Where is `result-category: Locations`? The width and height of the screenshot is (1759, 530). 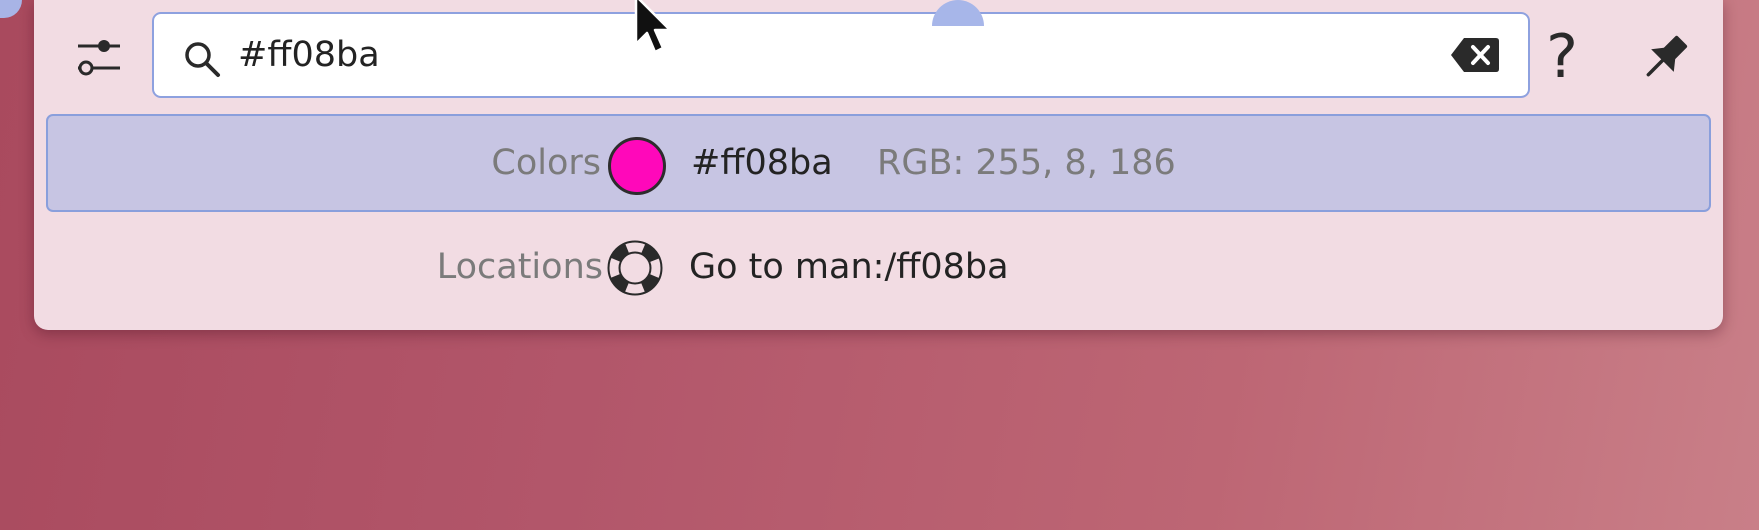 result-category: Locations is located at coordinates (519, 267).